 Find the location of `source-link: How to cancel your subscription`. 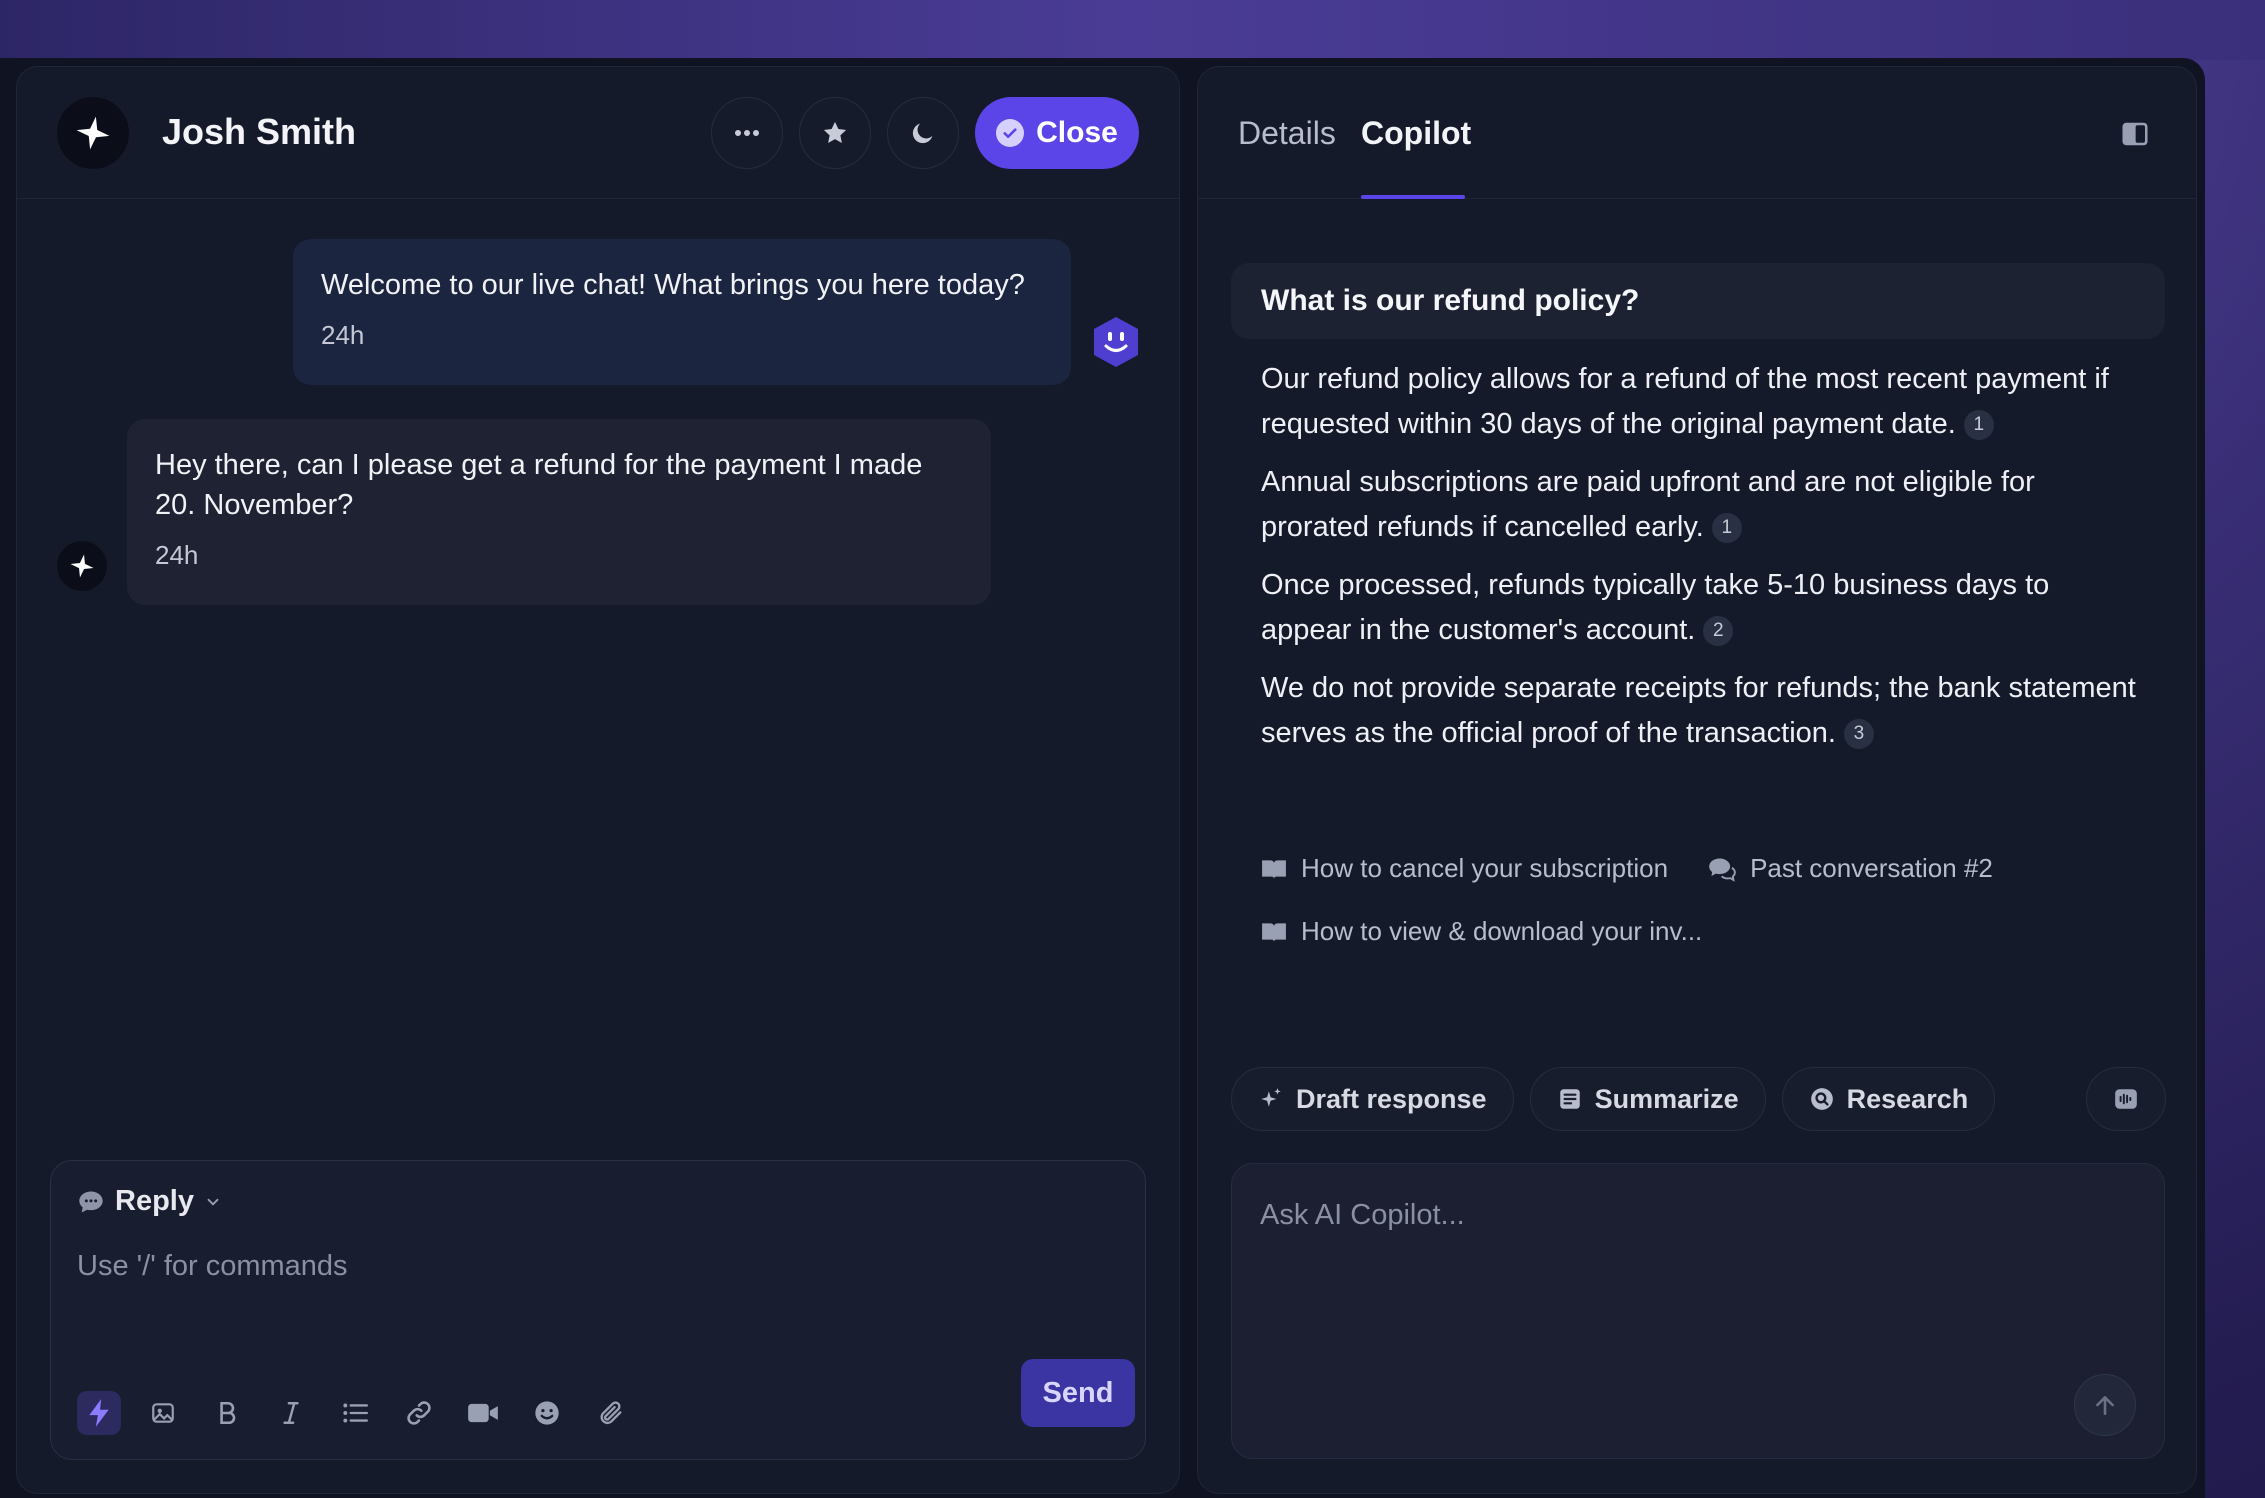

source-link: How to cancel your subscription is located at coordinates (1464, 868).